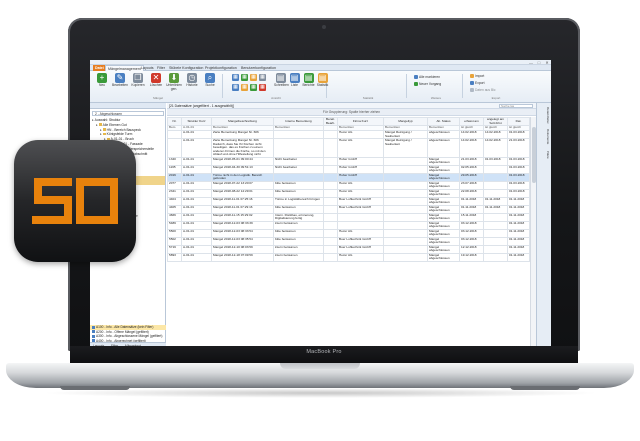  I want to click on ribbon-label-5: Historie, so click(192, 85).